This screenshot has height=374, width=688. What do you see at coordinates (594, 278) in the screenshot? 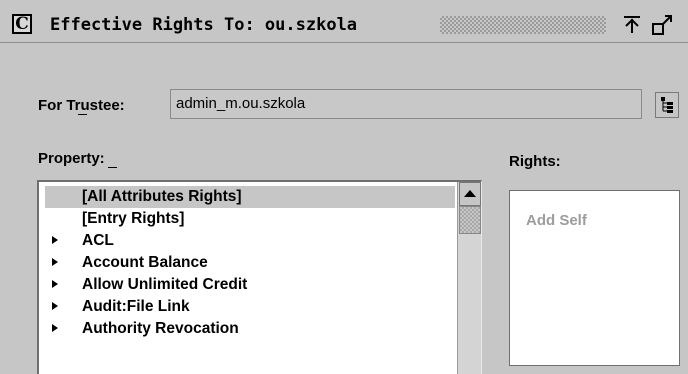
I see `rights-list: Add Self` at bounding box center [594, 278].